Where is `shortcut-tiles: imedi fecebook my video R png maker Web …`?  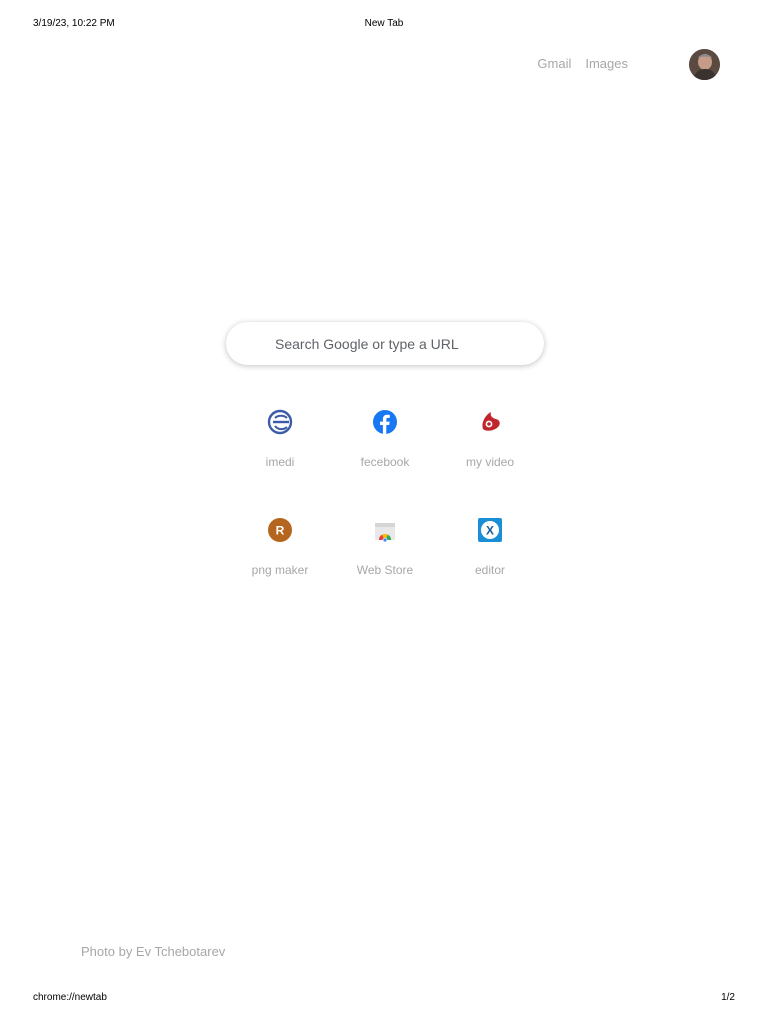
shortcut-tiles: imedi fecebook my video R png maker Web … is located at coordinates (385, 503).